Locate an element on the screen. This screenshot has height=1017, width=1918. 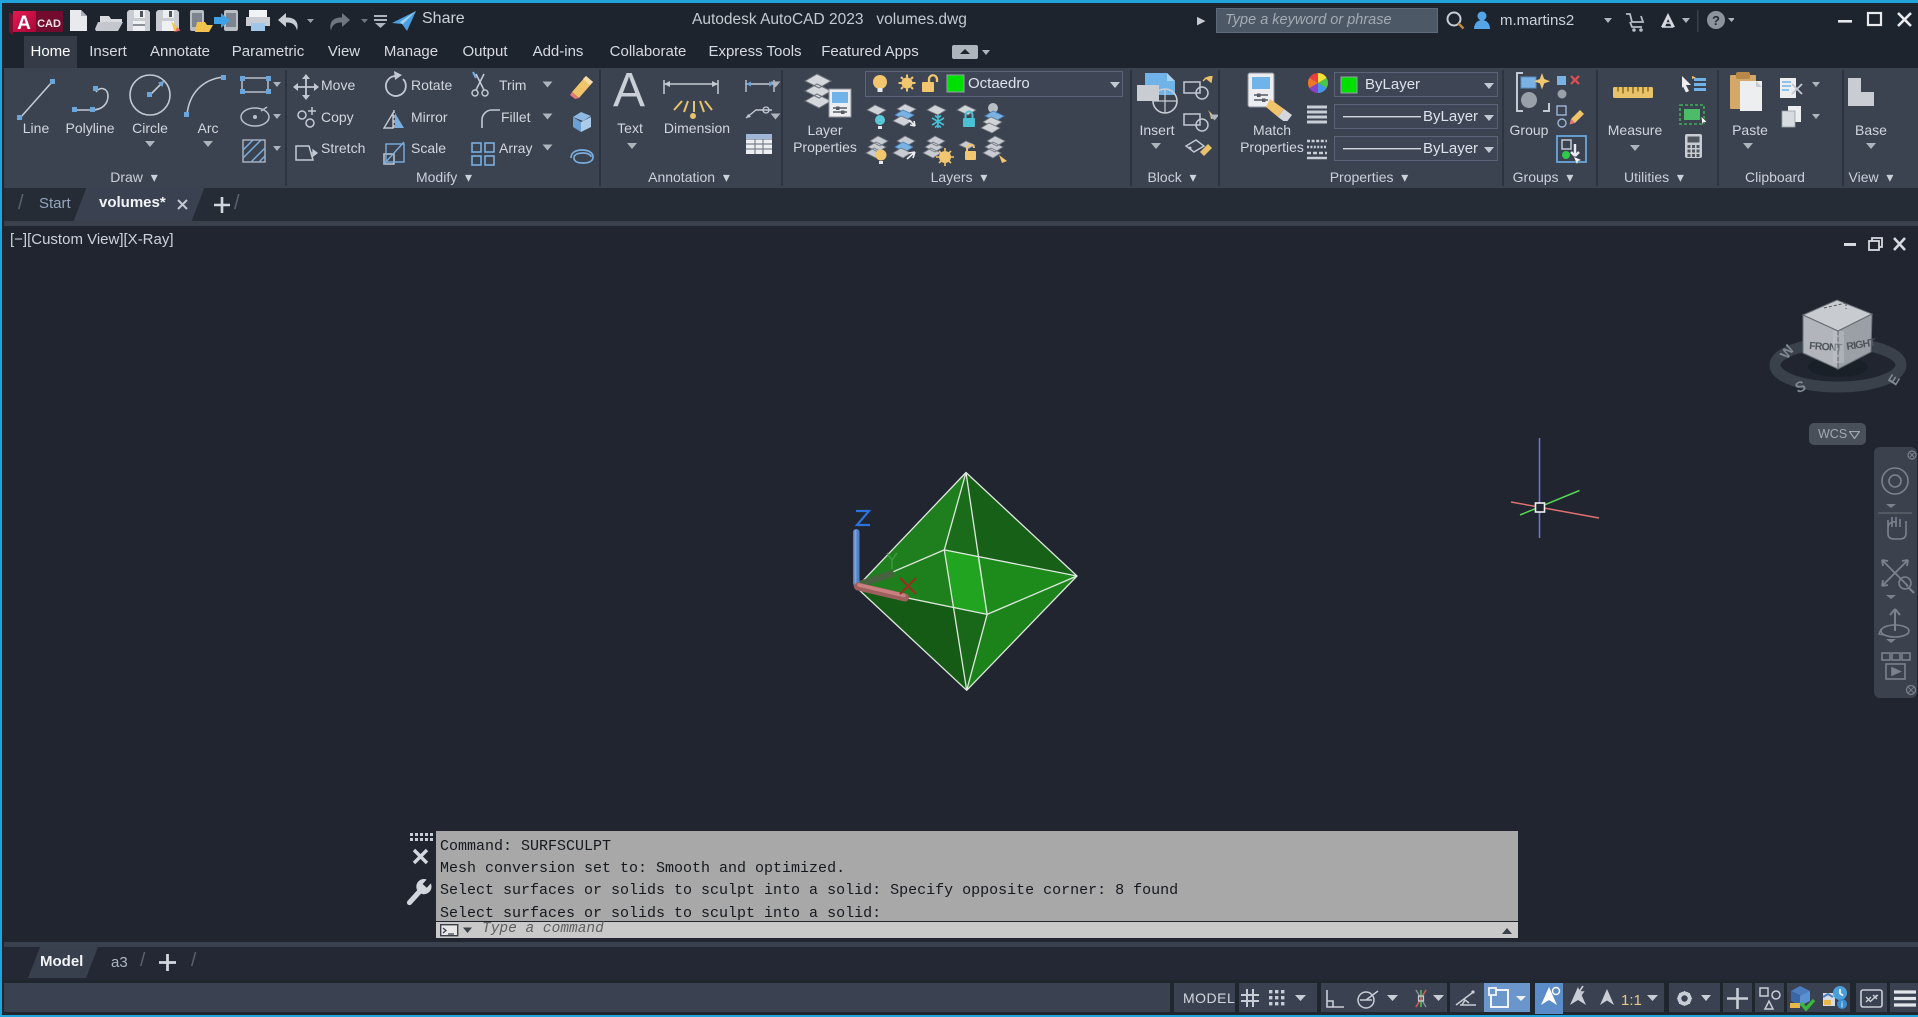
svg-text: A is located at coordinates (24, 23).